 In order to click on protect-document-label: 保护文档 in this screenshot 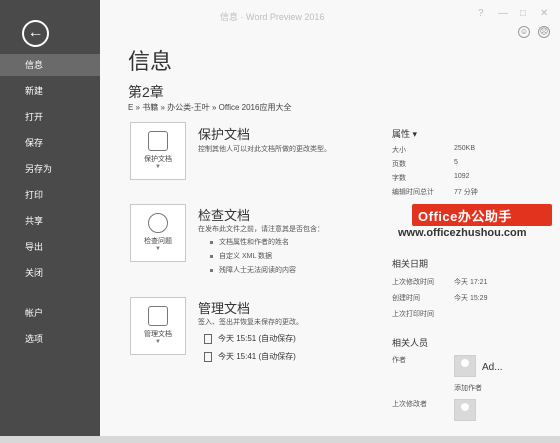, I will do `click(158, 159)`.